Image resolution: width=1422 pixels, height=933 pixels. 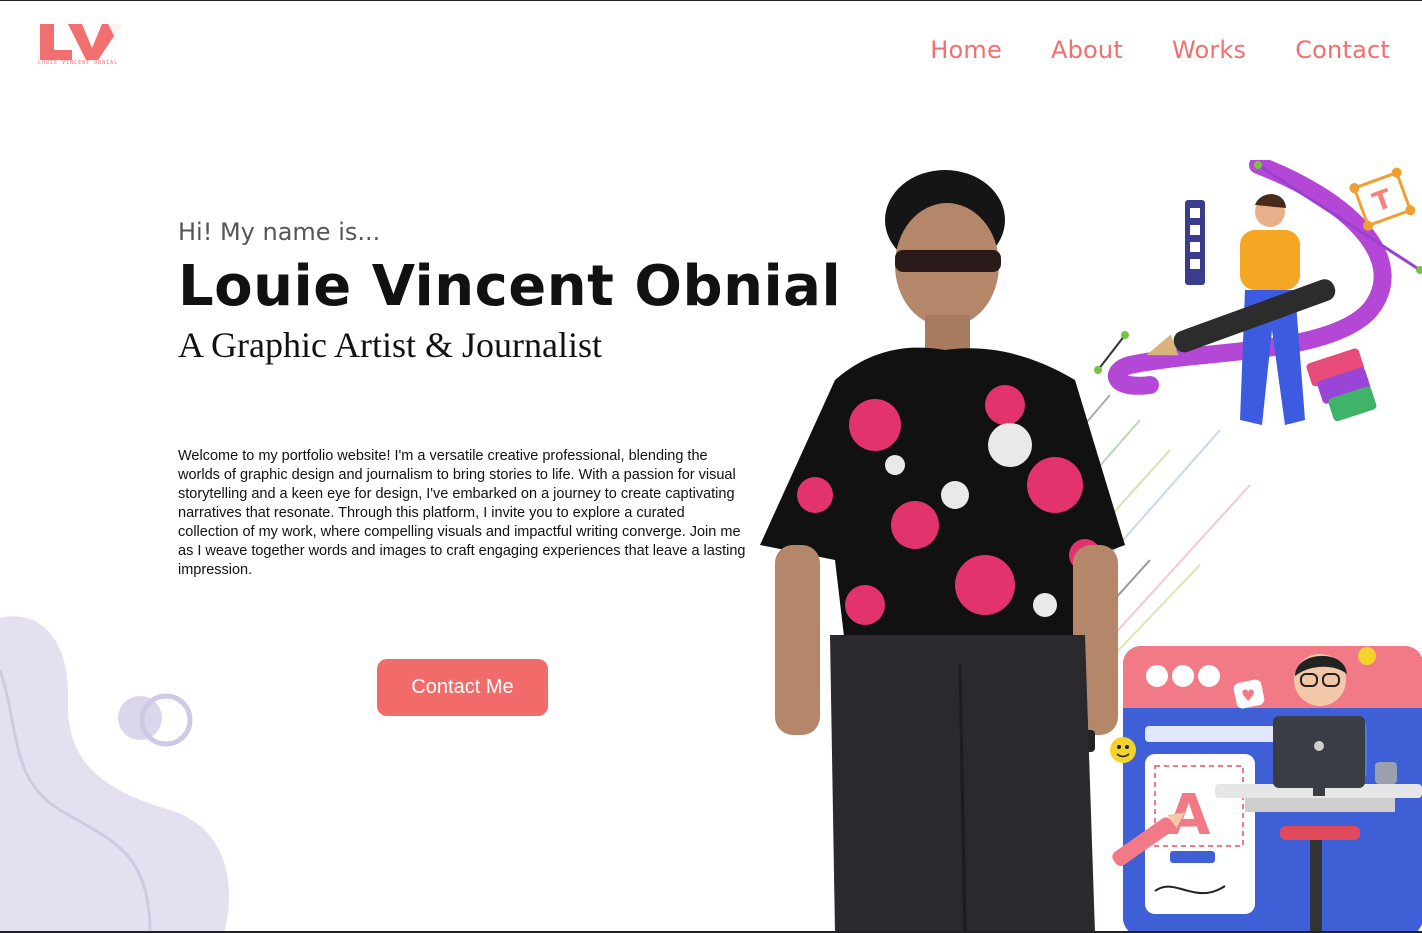 I want to click on logo-tagline: LOUIE VINCENT OBNIAL, so click(x=78, y=63).